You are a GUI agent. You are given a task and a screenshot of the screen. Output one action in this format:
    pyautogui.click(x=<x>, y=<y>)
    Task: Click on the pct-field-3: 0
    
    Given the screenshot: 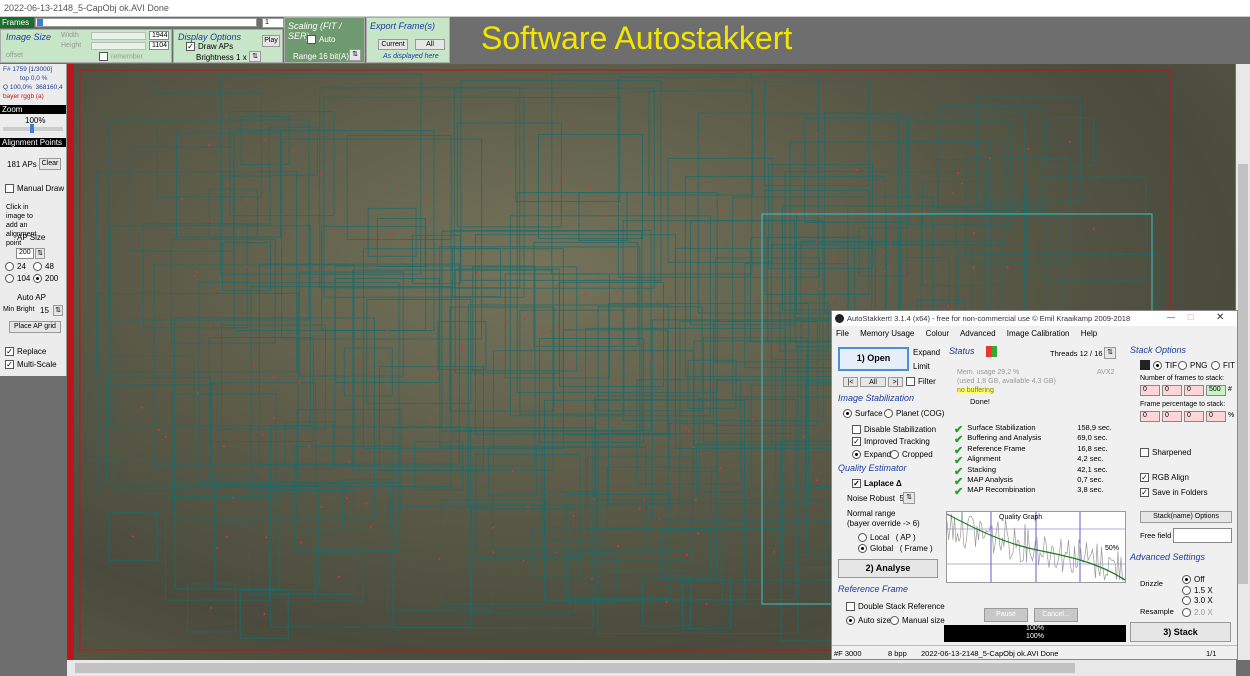 What is the action you would take?
    pyautogui.click(x=1194, y=416)
    